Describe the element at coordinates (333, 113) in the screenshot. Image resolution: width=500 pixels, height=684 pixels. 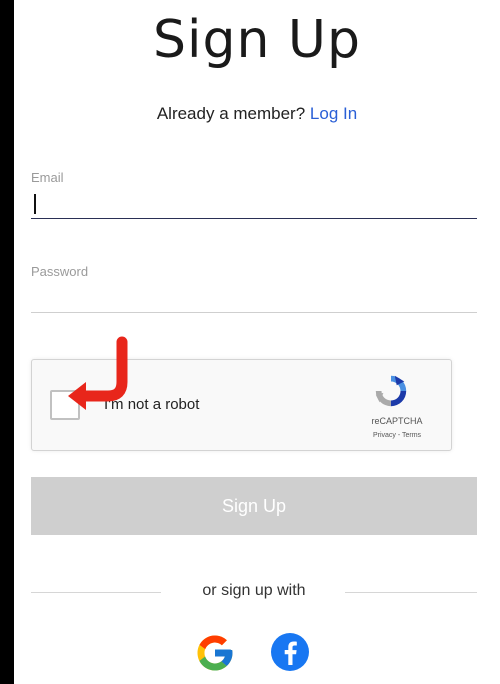
I see `login-link: Log In` at that location.